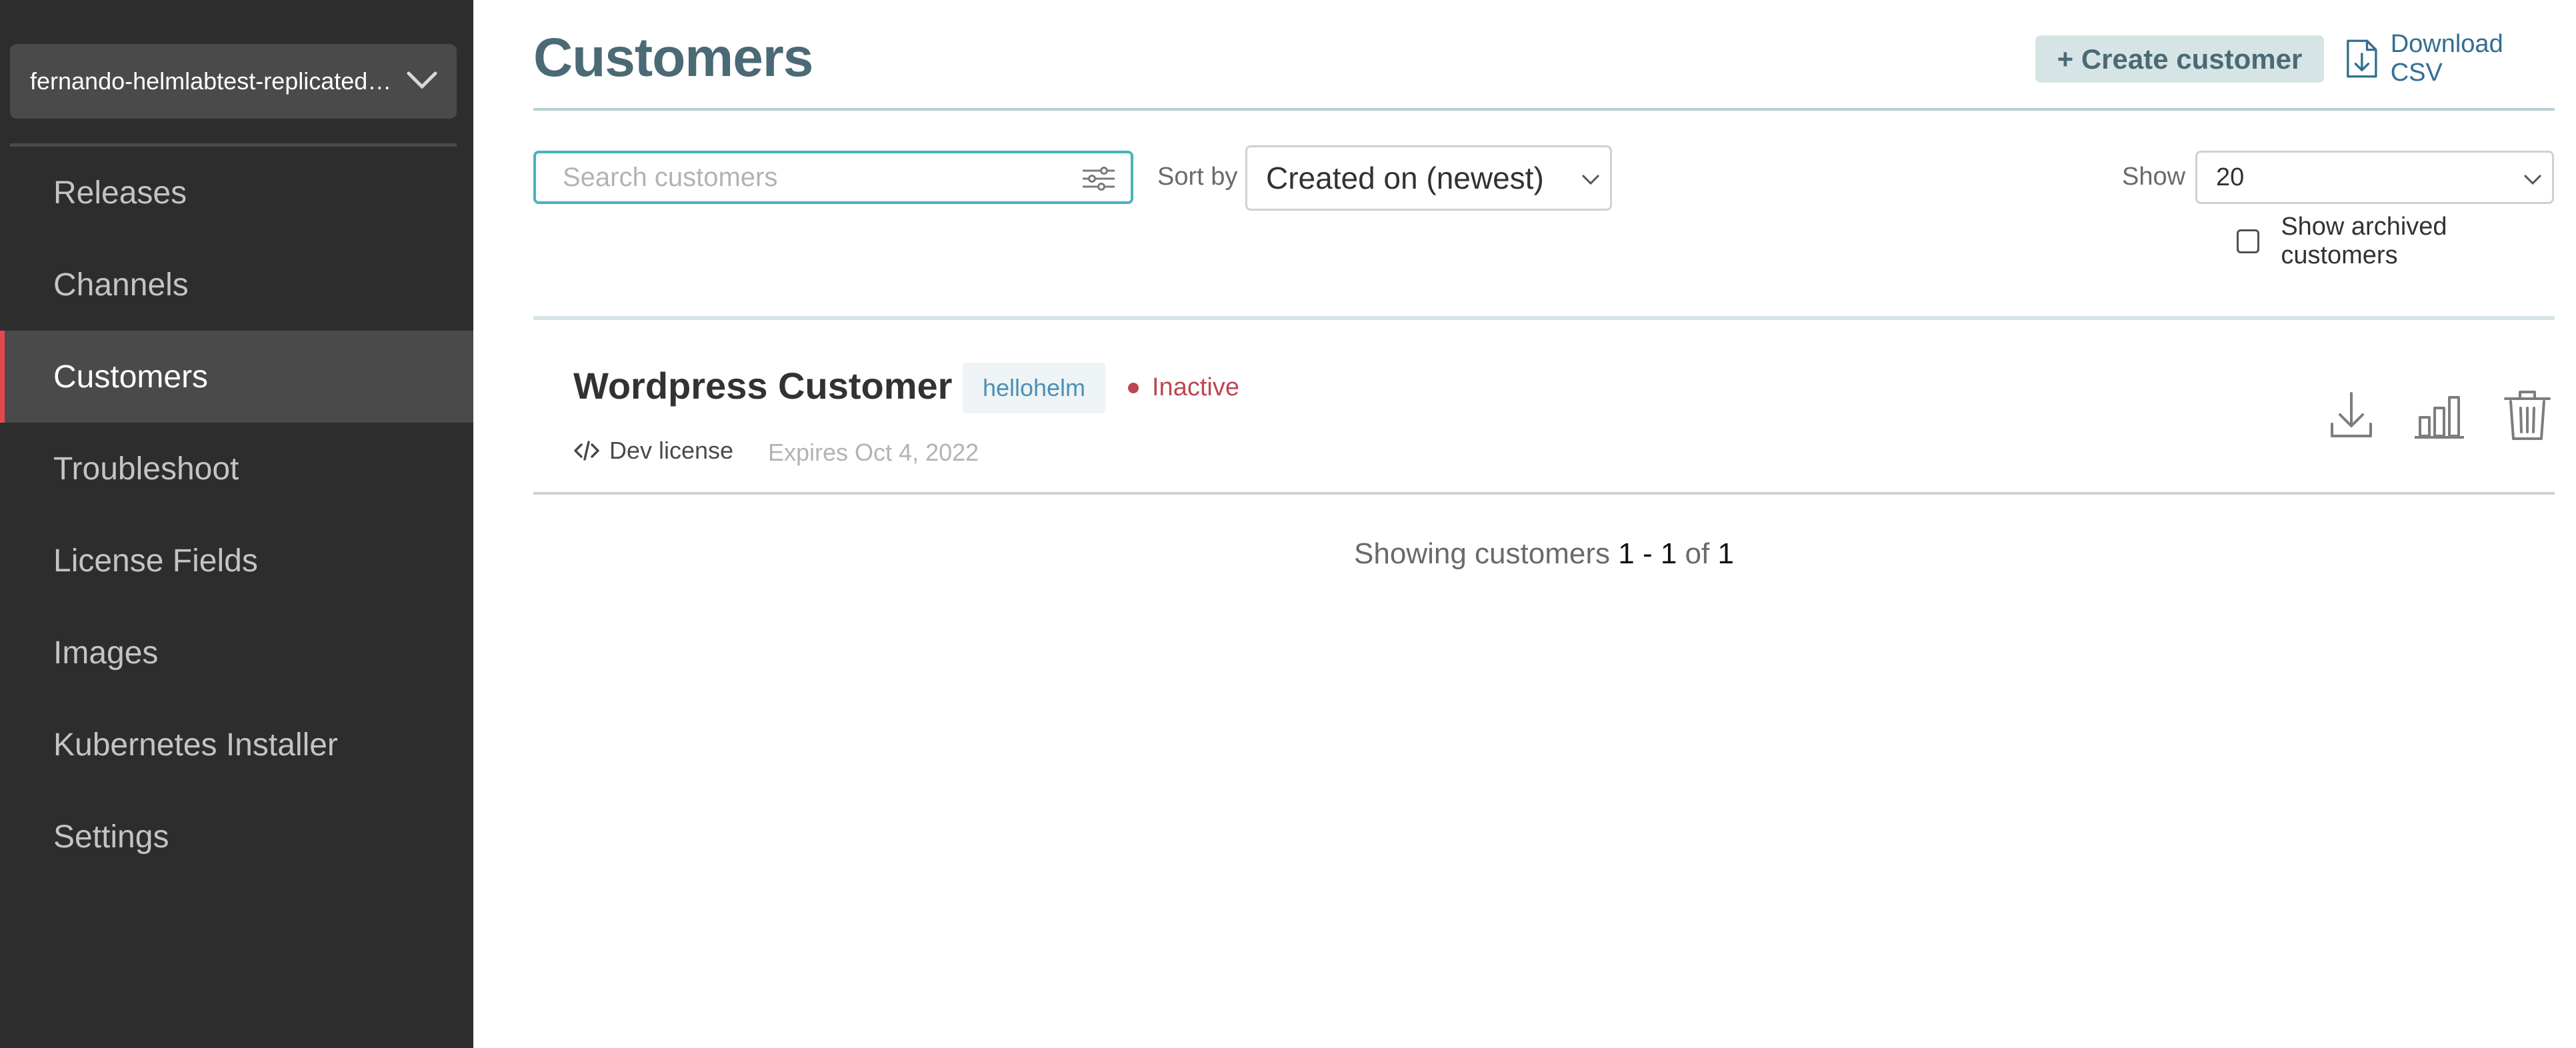 The height and width of the screenshot is (1048, 2576). Describe the element at coordinates (1133, 387) in the screenshot. I see `status-dot-icon` at that location.